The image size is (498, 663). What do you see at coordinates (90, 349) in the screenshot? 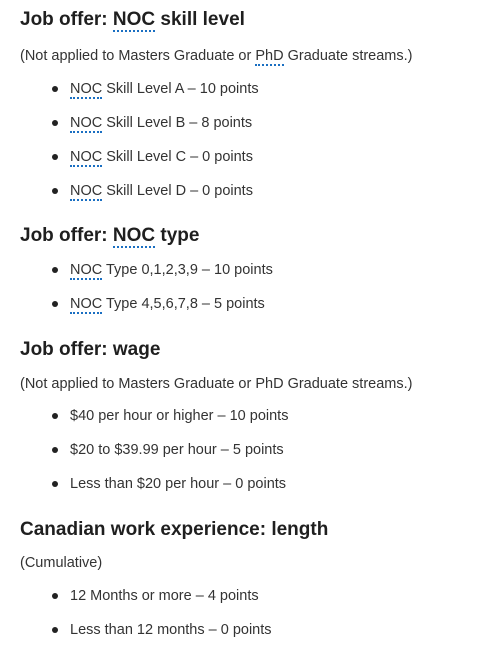
I see `section-heading-wage: Job offer: wage` at bounding box center [90, 349].